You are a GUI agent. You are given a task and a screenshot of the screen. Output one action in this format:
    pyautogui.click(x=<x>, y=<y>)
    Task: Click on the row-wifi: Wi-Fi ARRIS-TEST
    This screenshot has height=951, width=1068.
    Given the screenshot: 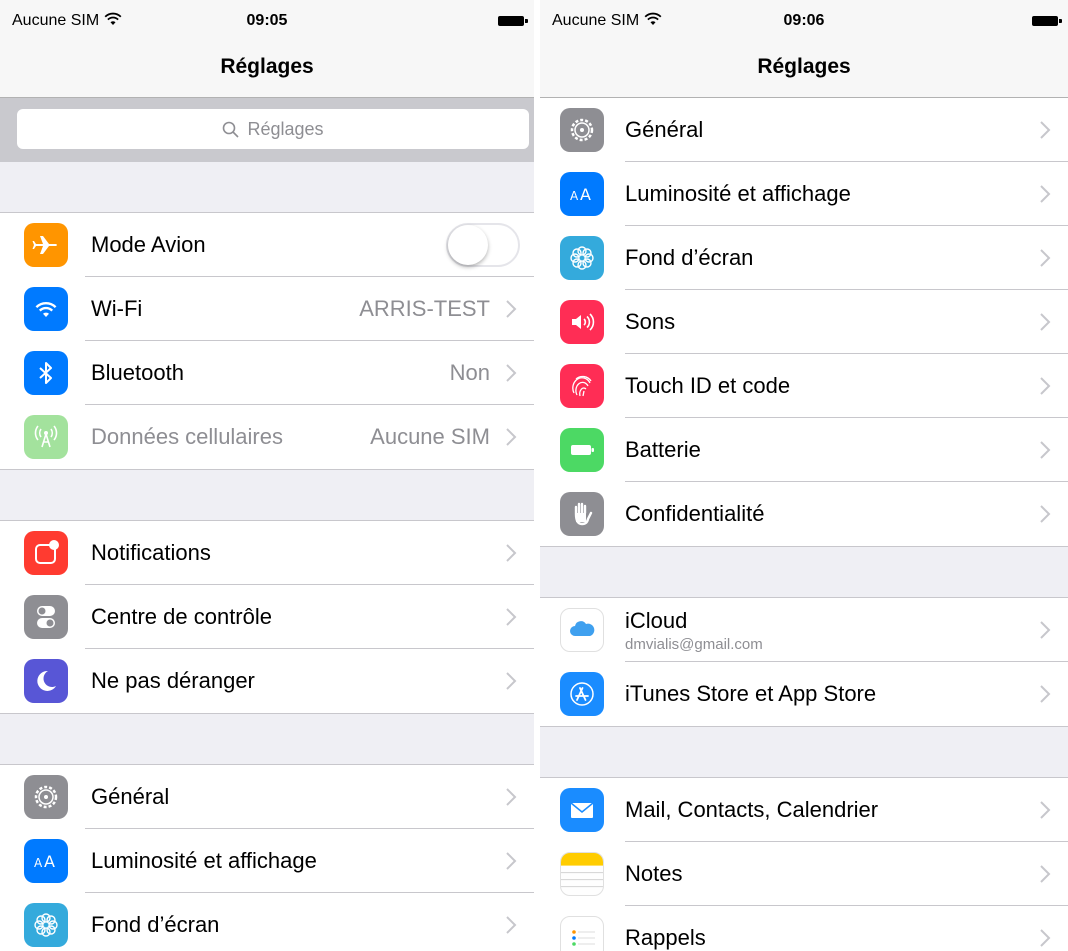 What is the action you would take?
    pyautogui.click(x=267, y=308)
    